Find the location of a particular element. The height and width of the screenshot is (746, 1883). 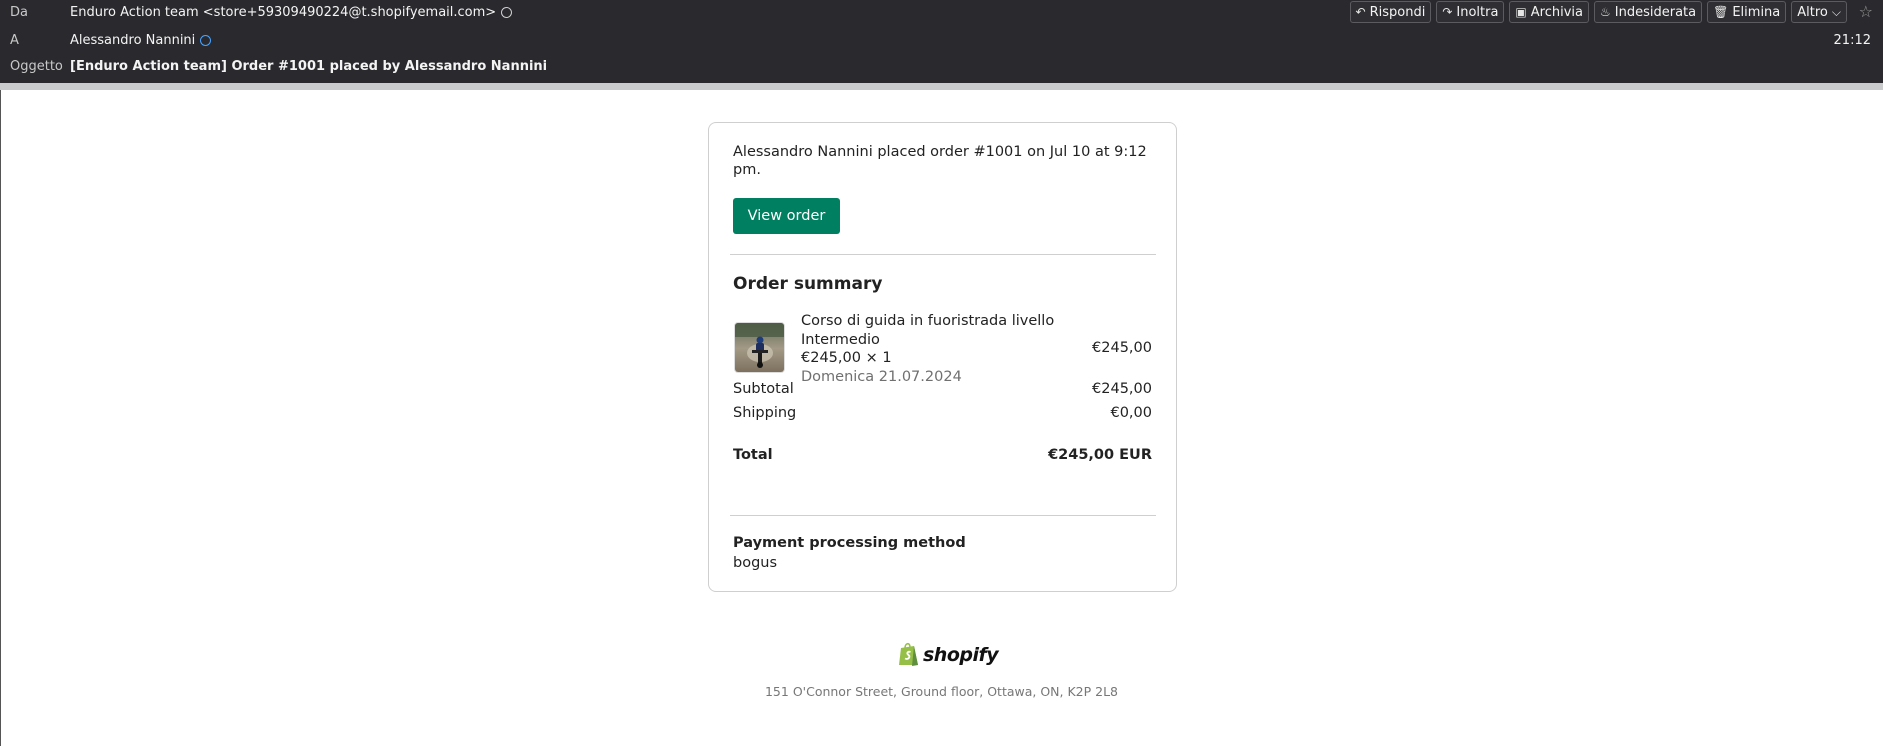

reply-label: Rispondi is located at coordinates (1397, 12).